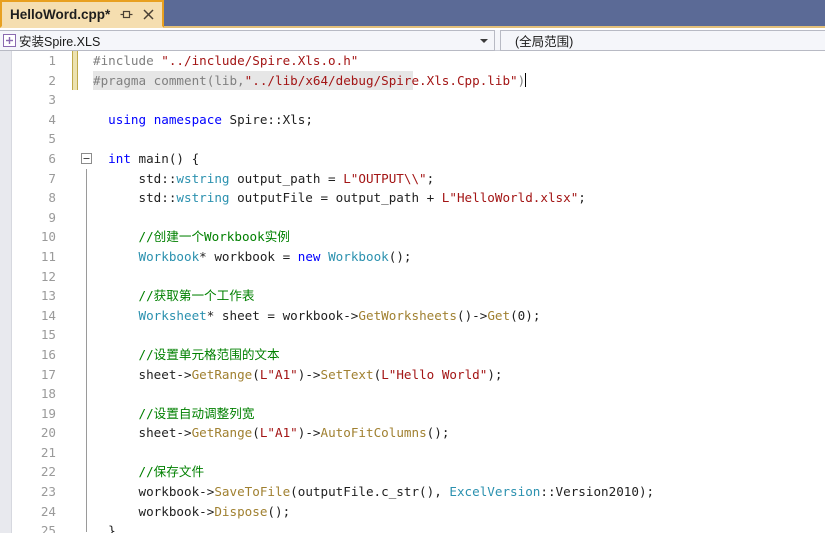 This screenshot has width=825, height=533. What do you see at coordinates (48, 394) in the screenshot?
I see `line-number: 18` at bounding box center [48, 394].